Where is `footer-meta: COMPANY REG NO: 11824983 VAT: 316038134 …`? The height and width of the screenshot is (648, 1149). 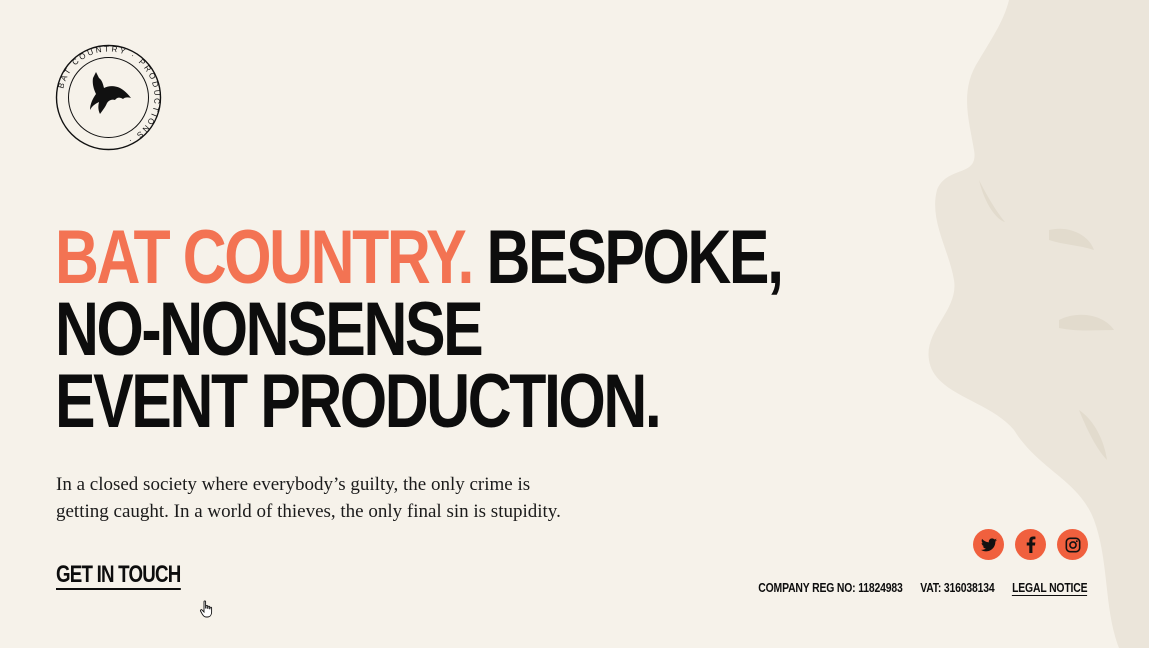 footer-meta: COMPANY REG NO: 11824983 VAT: 316038134 … is located at coordinates (913, 588).